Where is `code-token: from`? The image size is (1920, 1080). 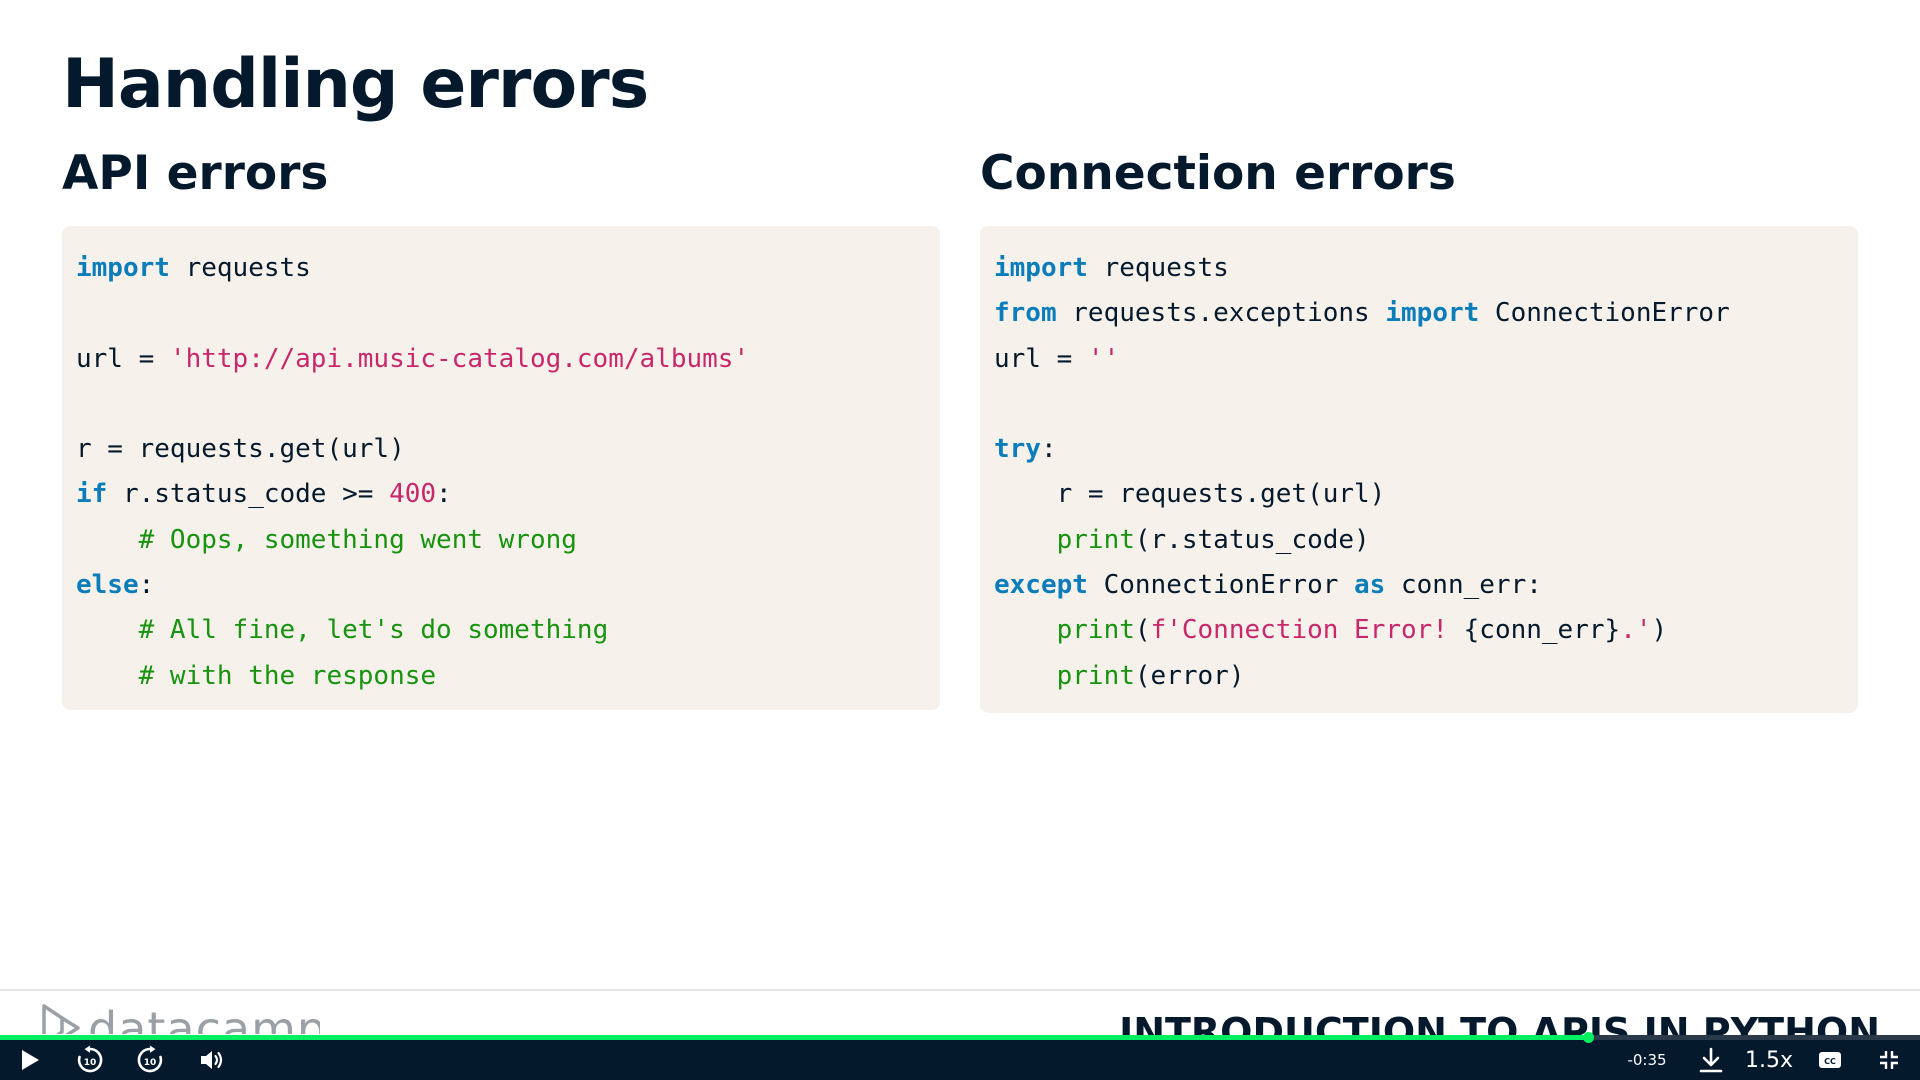
code-token: from is located at coordinates (1025, 313).